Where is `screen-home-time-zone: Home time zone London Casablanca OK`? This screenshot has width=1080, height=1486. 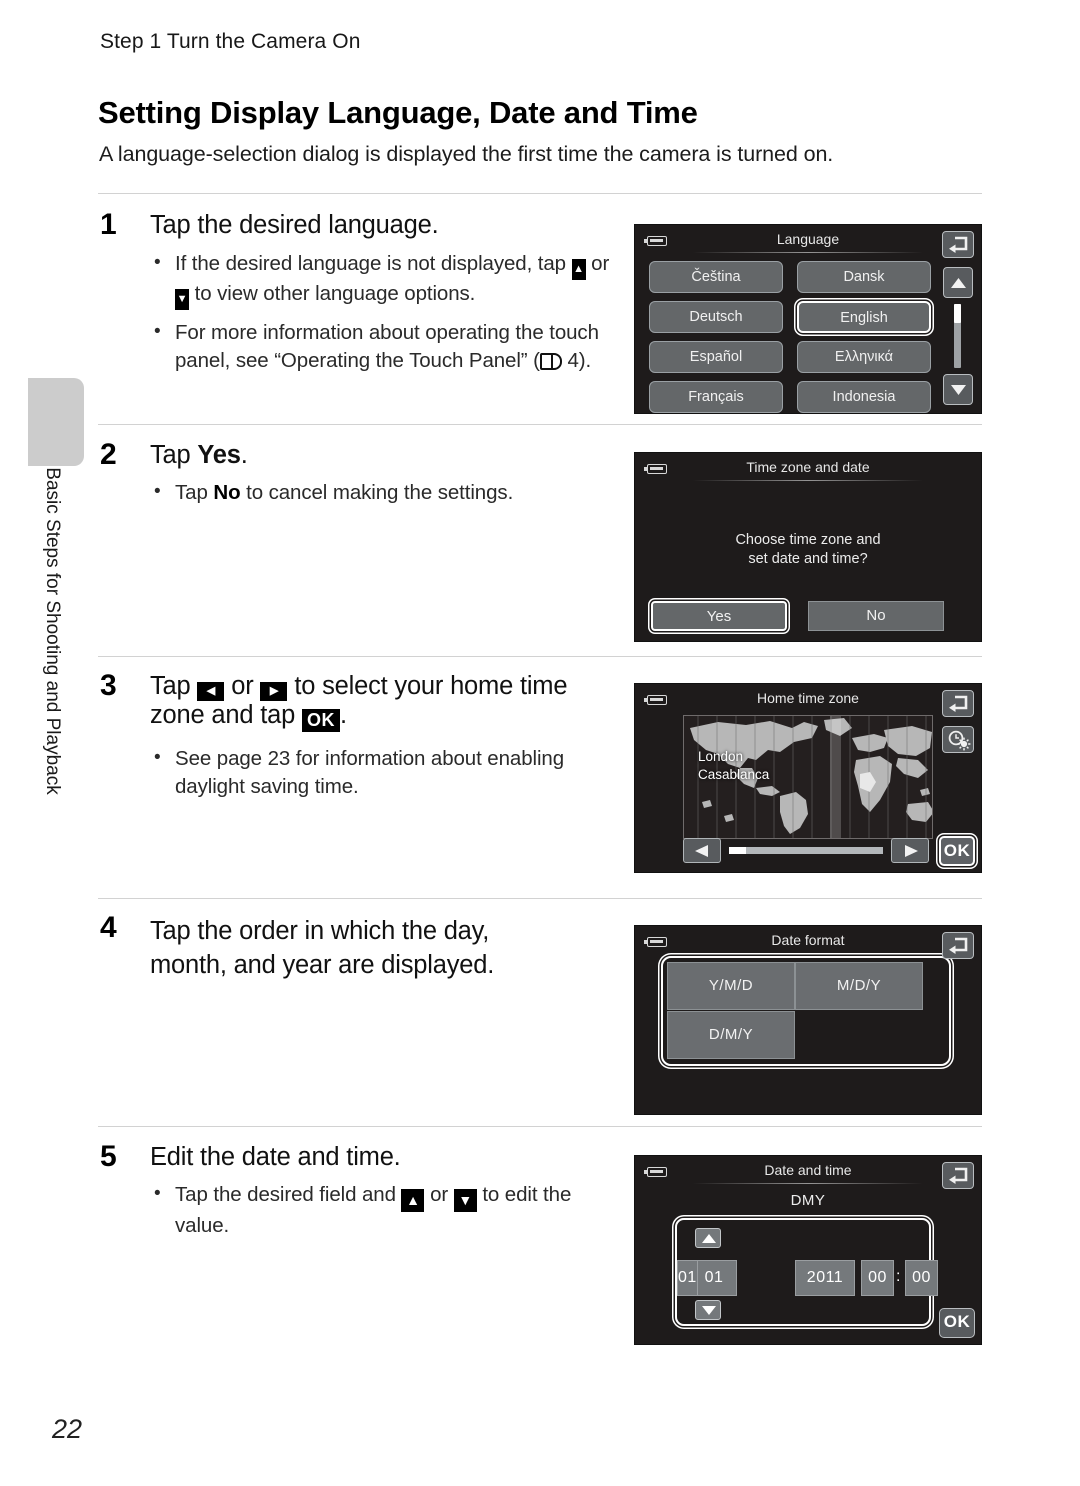 screen-home-time-zone: Home time zone London Casablanca OK is located at coordinates (808, 778).